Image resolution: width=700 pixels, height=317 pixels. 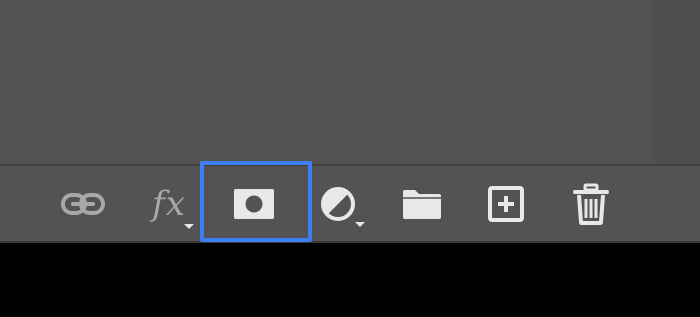 I want to click on trash-icon, so click(x=591, y=204).